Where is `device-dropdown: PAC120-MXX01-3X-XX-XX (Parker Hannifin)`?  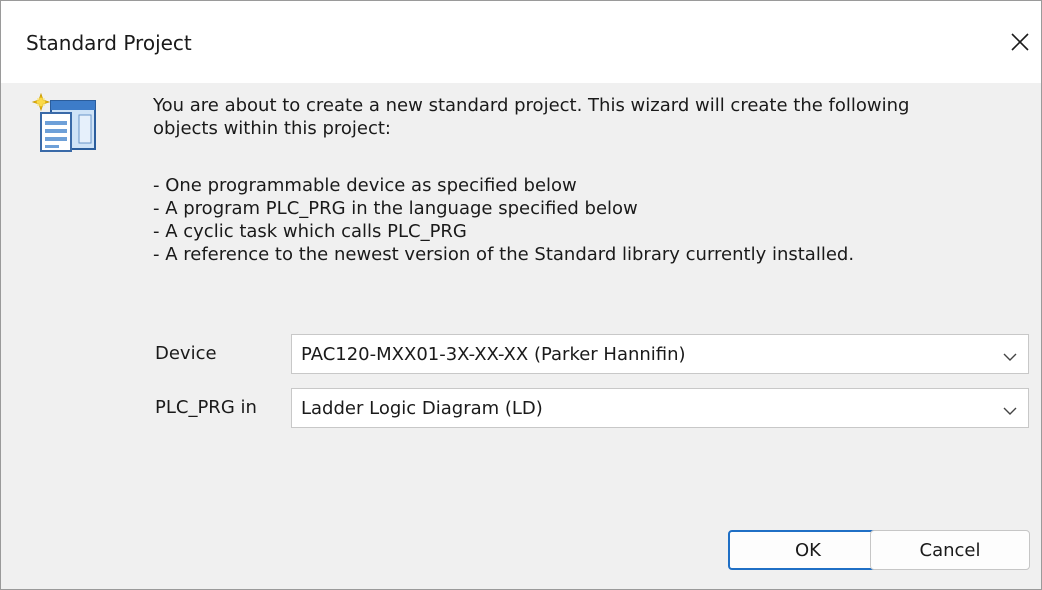 device-dropdown: PAC120-MXX01-3X-XX-XX (Parker Hannifin) is located at coordinates (660, 354).